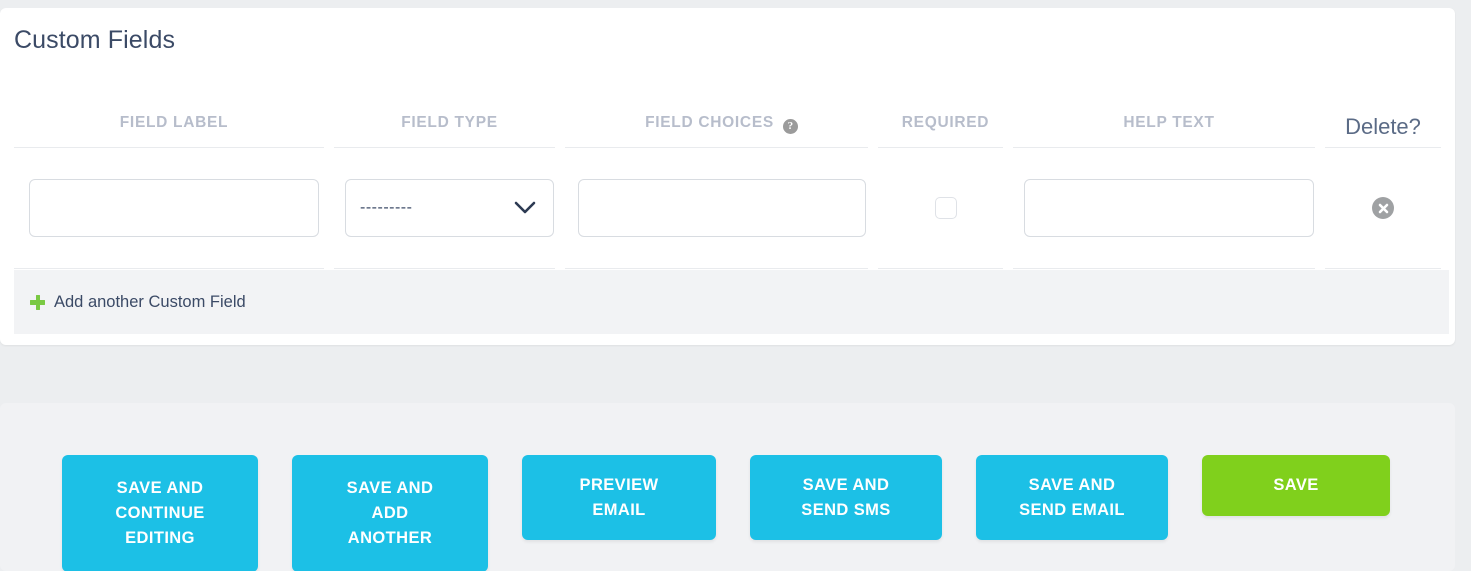 The width and height of the screenshot is (1471, 571). Describe the element at coordinates (390, 513) in the screenshot. I see `save-and-add-another-button: SAVE AND ADD ANOTHER` at that location.